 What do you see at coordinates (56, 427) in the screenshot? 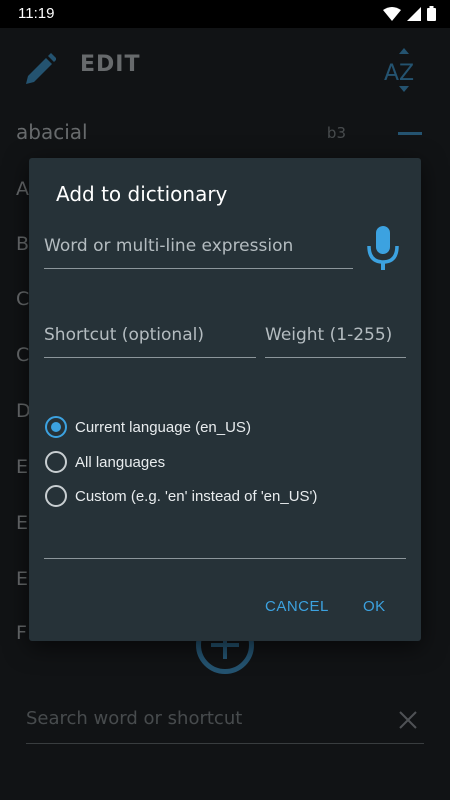
I see `radio-button-checked` at bounding box center [56, 427].